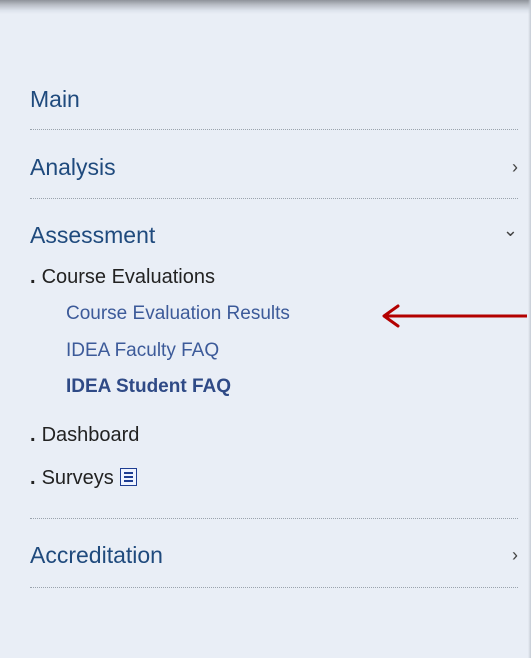 This screenshot has height=658, width=531. What do you see at coordinates (96, 555) in the screenshot?
I see `menu-item-accreditation-label: Accreditation` at bounding box center [96, 555].